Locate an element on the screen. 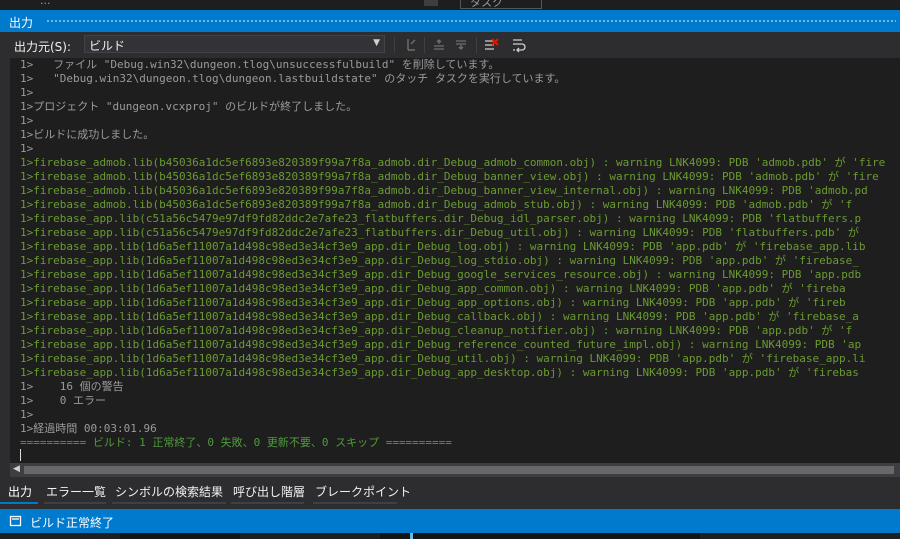 The width and height of the screenshot is (900, 539). os-taskbar is located at coordinates (450, 536).